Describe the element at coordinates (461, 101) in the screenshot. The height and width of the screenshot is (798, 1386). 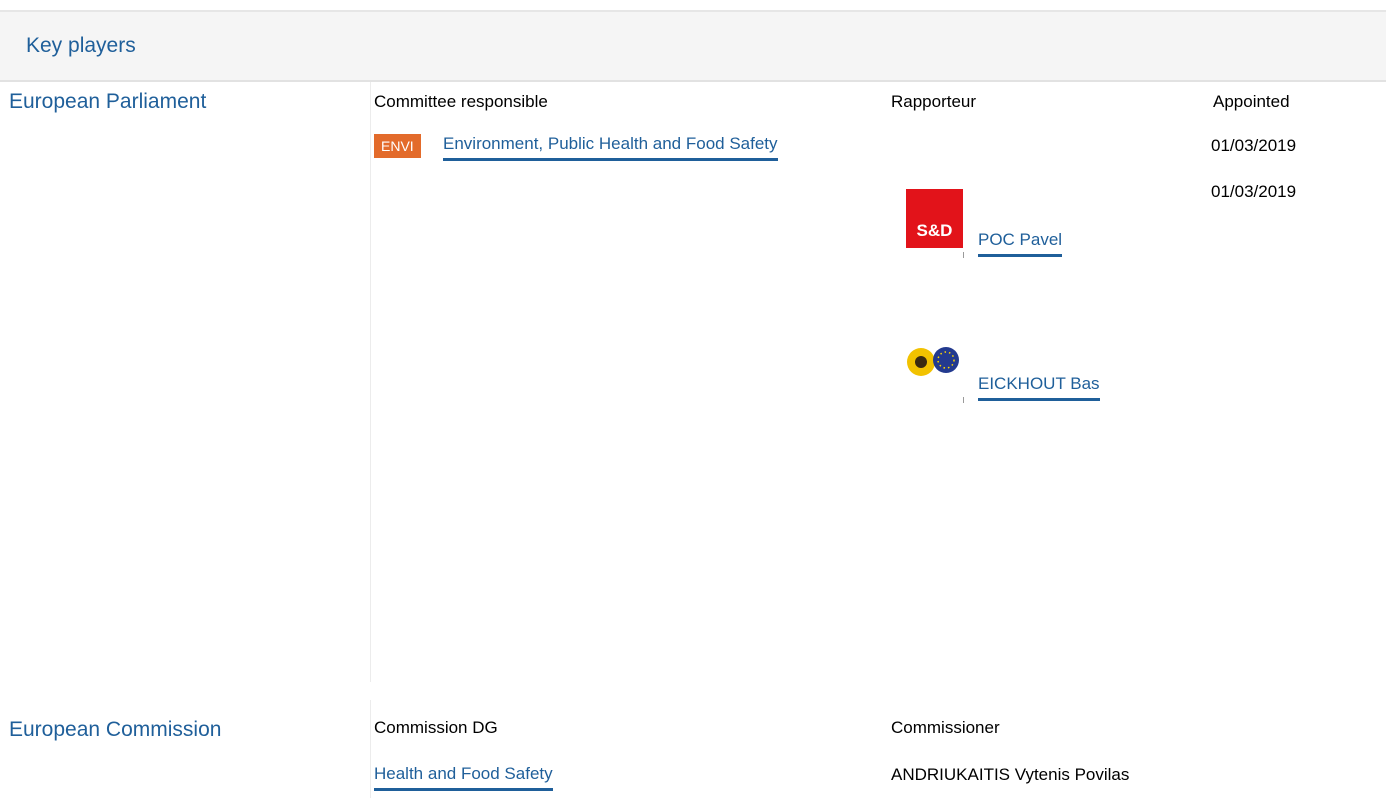
I see `column-header-committee: Committee responsible` at that location.